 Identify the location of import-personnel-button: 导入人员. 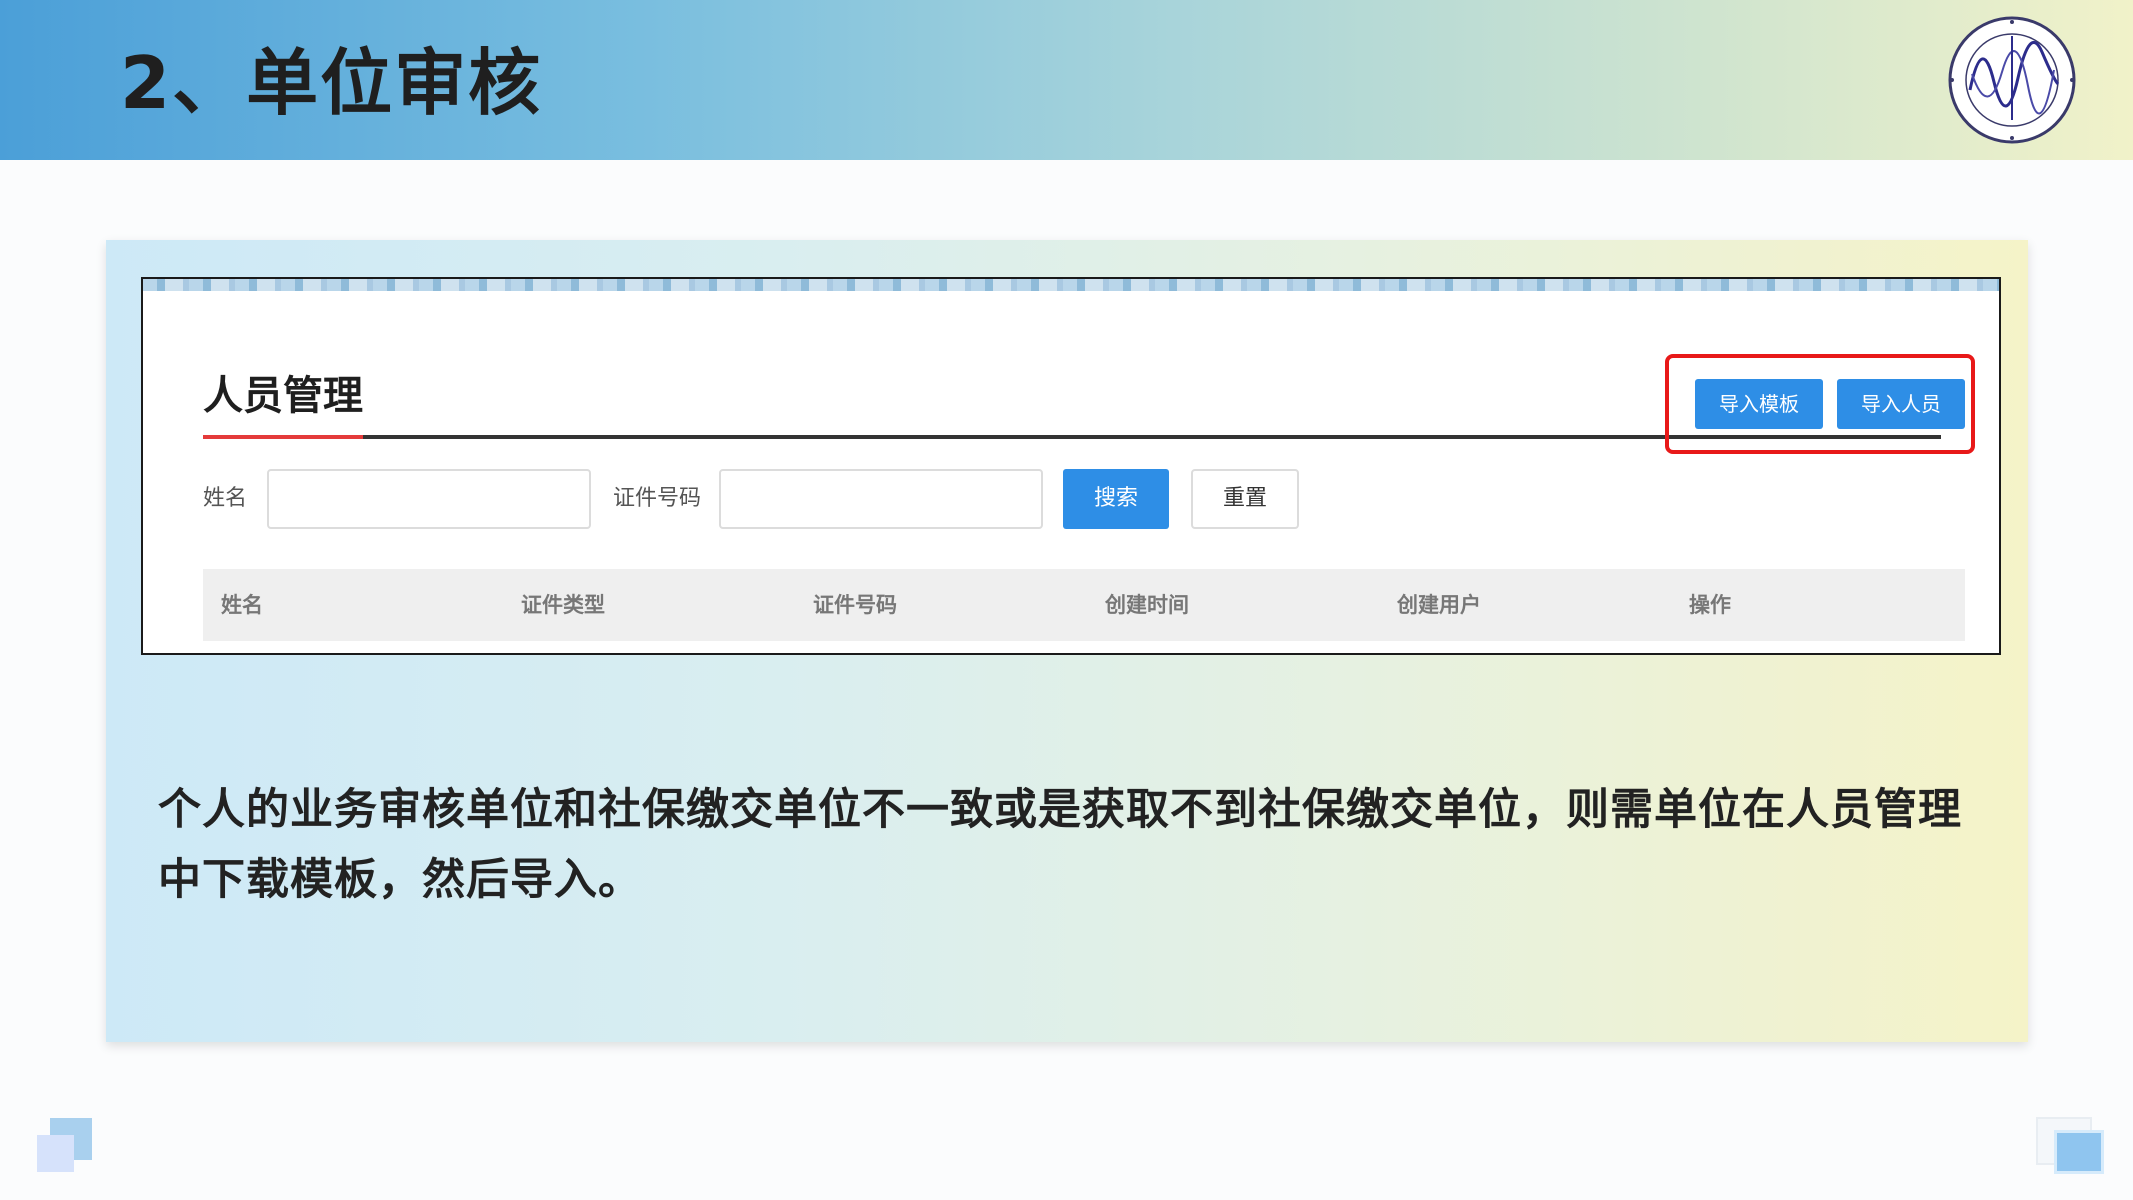
(1901, 404).